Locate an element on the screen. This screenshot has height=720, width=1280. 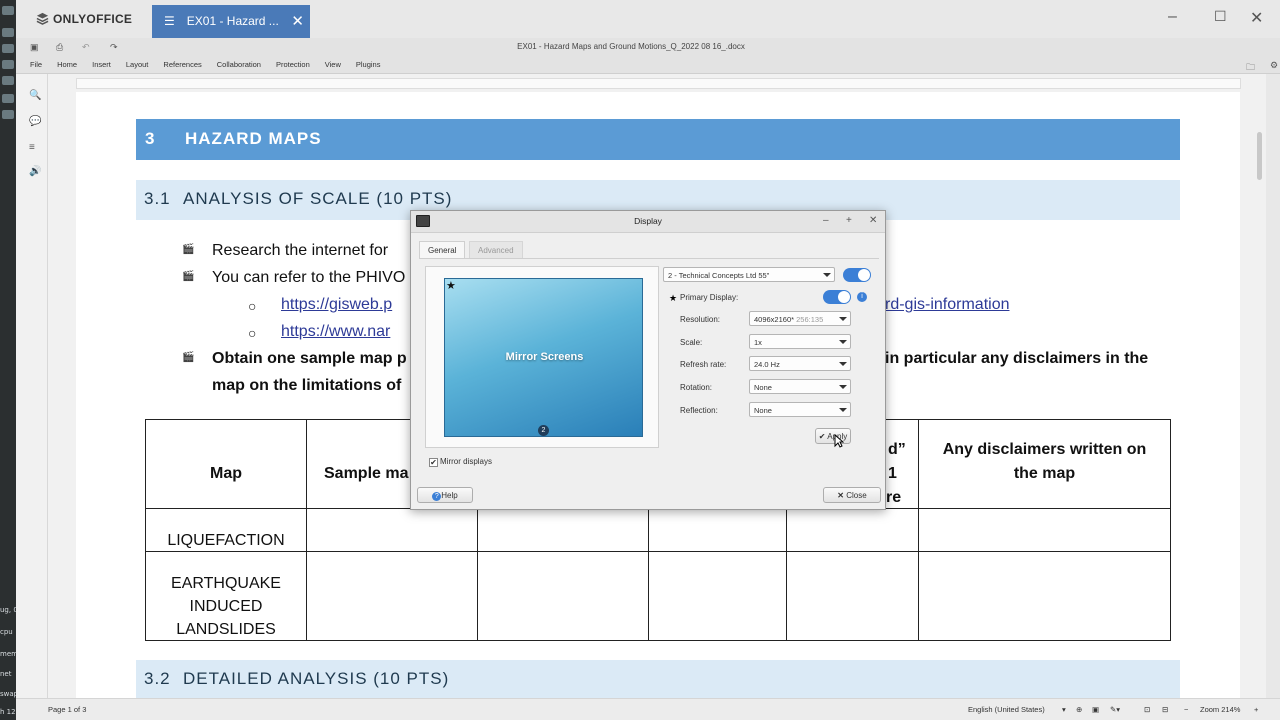
scrollbar-thumb is located at coordinates (1259, 156).